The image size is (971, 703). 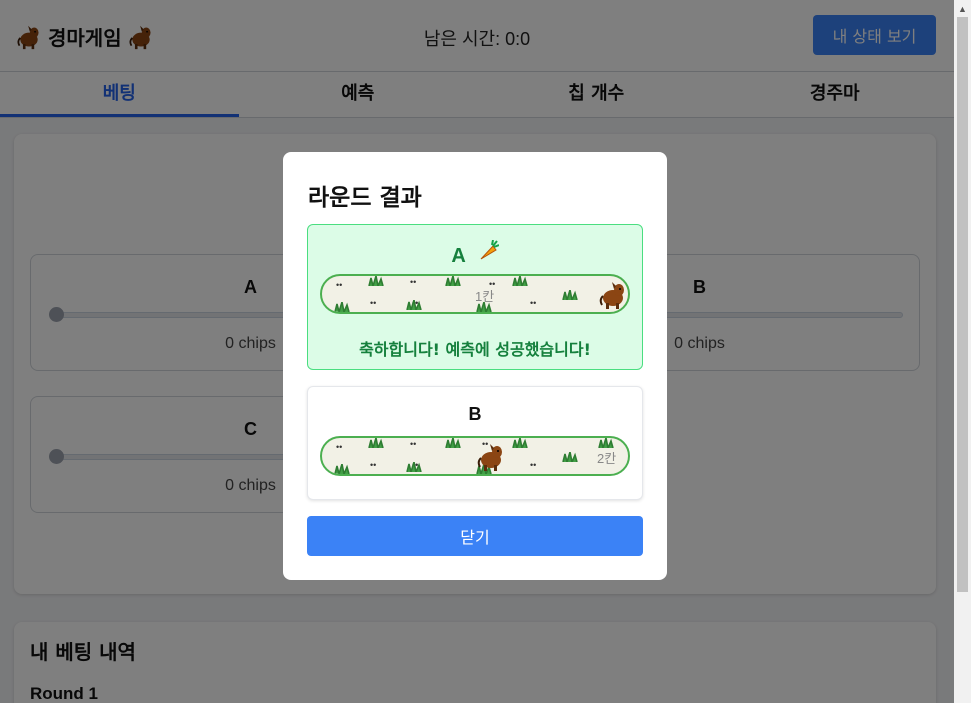 I want to click on position-label: 1칸, so click(x=485, y=296).